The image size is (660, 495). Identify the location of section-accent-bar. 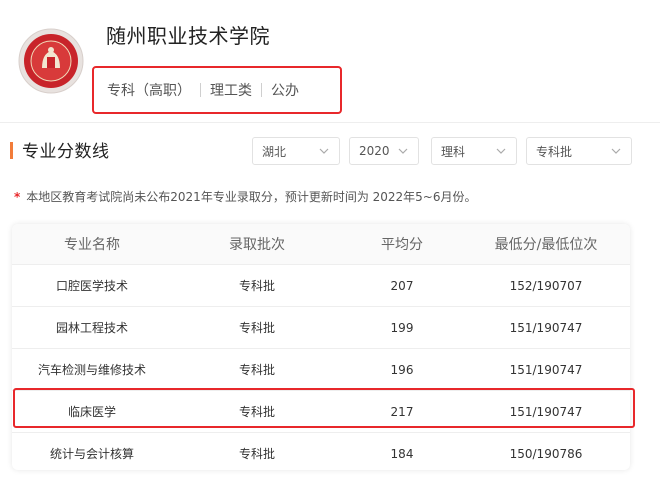
(11, 150).